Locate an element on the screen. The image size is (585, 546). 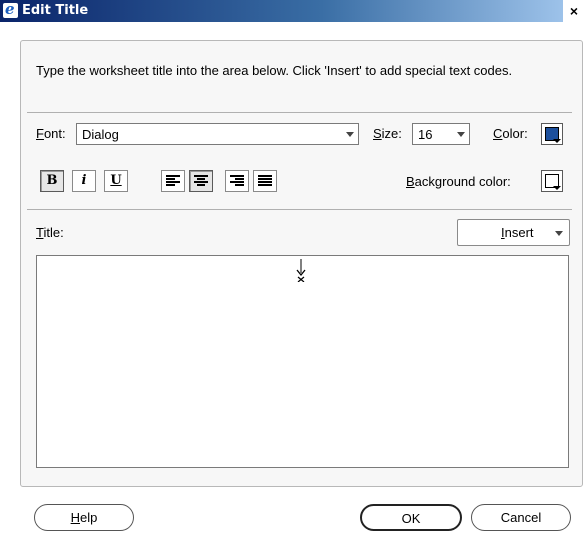
size-value: 16 is located at coordinates (425, 134).